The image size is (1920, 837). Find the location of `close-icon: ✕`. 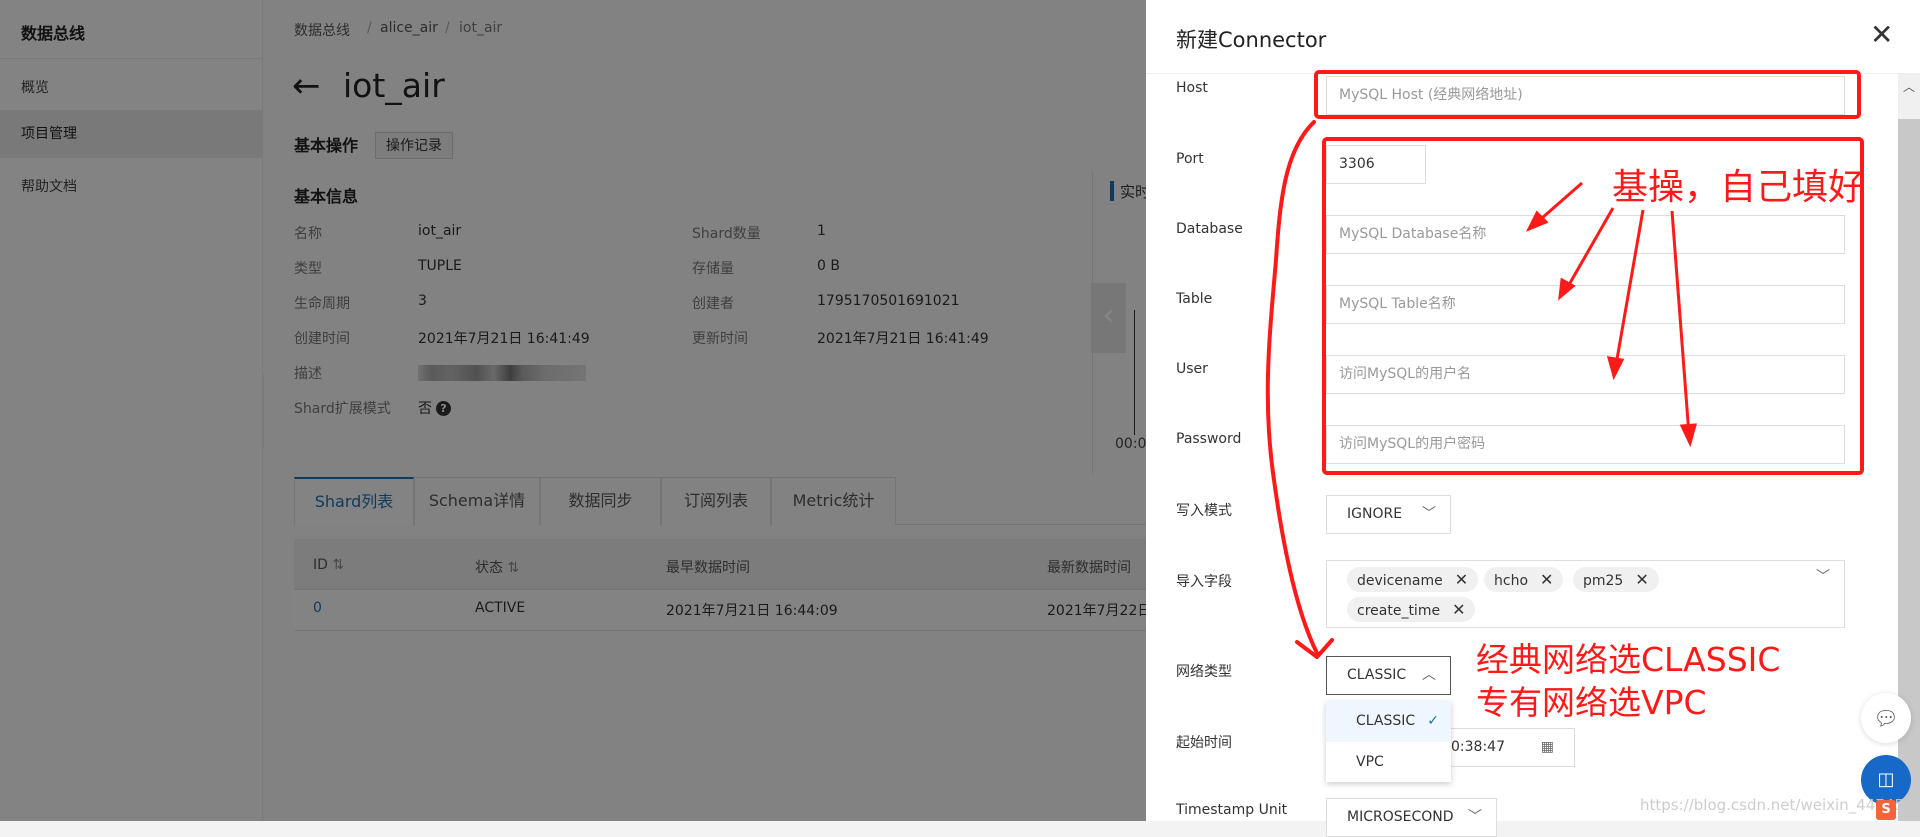

close-icon: ✕ is located at coordinates (1881, 34).